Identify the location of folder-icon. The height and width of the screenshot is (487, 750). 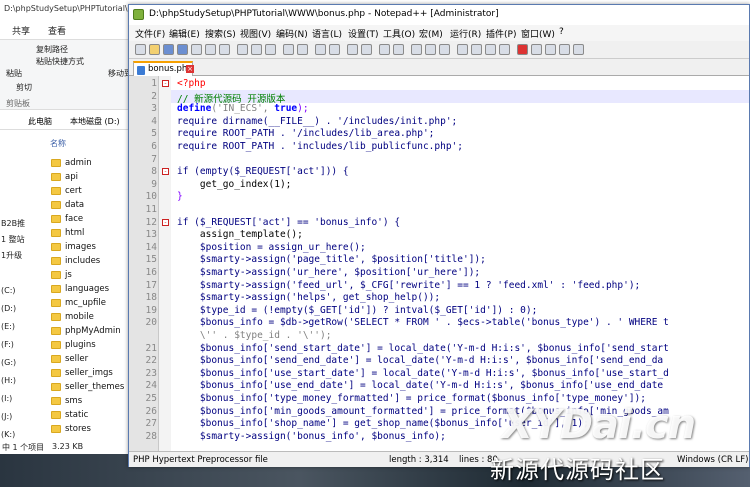
(56, 247).